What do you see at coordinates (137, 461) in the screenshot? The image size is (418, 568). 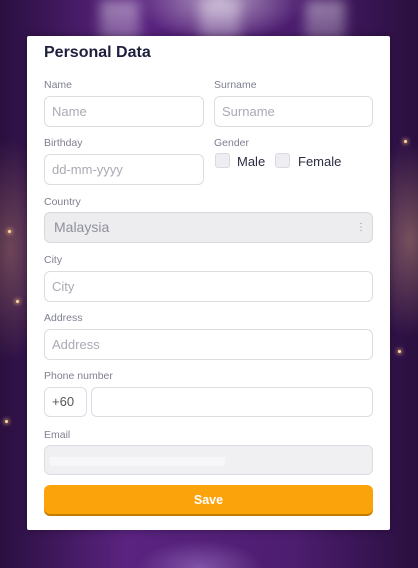 I see `email-value-placeholder` at bounding box center [137, 461].